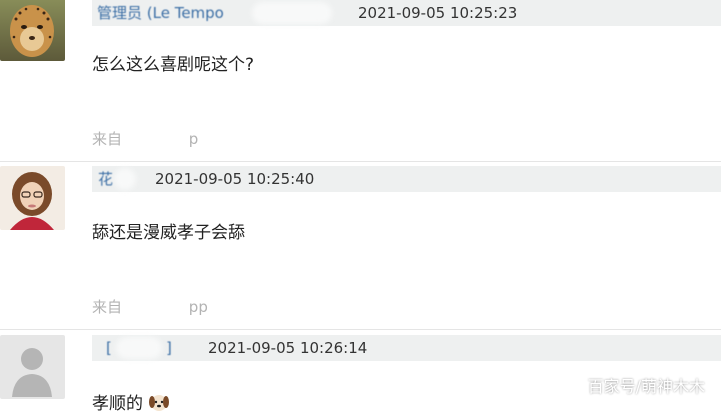 This screenshot has width=721, height=418. I want to click on comment-text: 孝顺的, so click(117, 404).